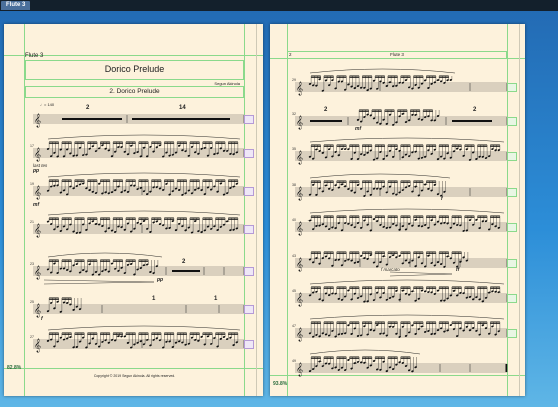  What do you see at coordinates (32, 302) in the screenshot?
I see `measure-number: 25` at bounding box center [32, 302].